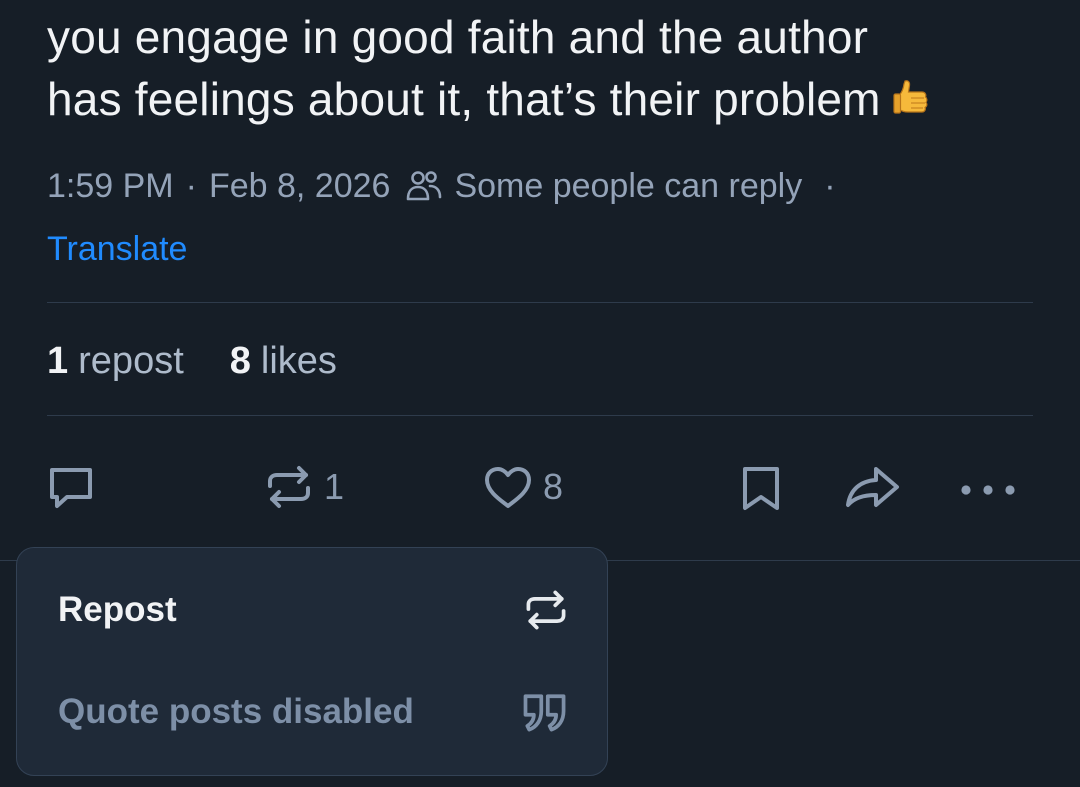 The height and width of the screenshot is (787, 1080). What do you see at coordinates (544, 713) in the screenshot?
I see `quote-marks-icon` at bounding box center [544, 713].